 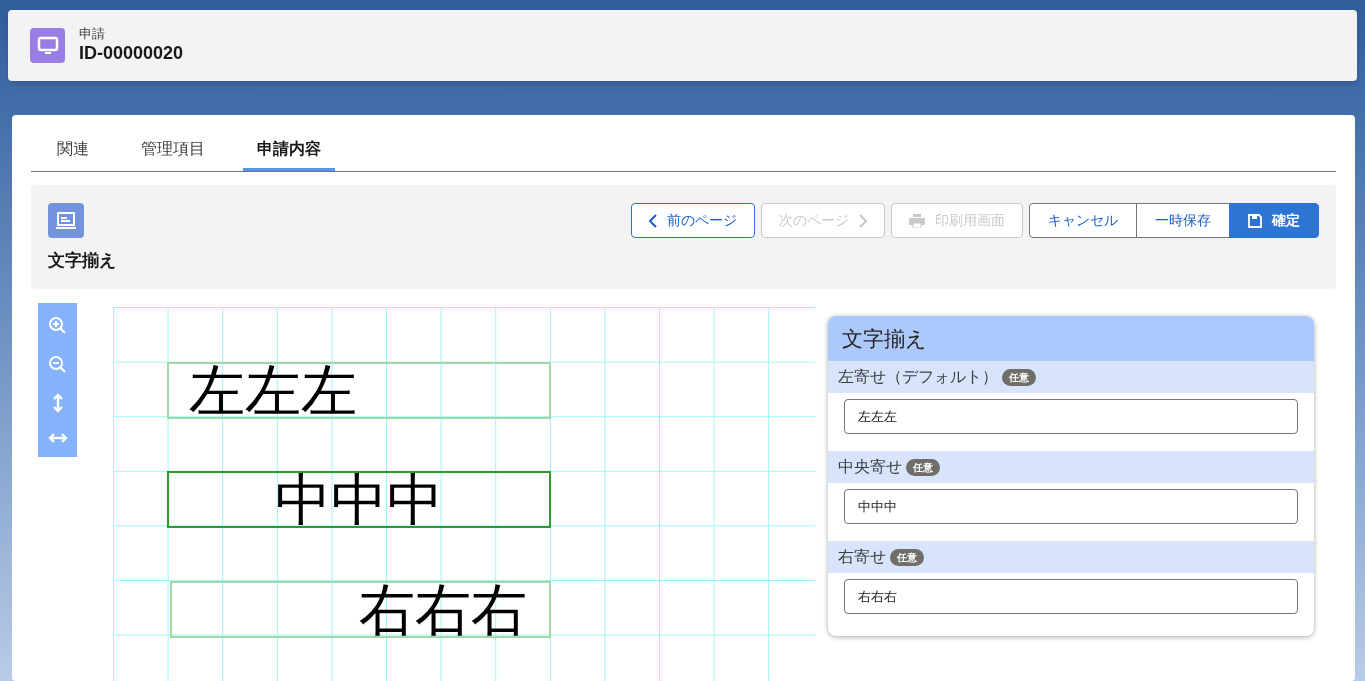 What do you see at coordinates (57, 437) in the screenshot?
I see `horizontal-arrows-icon` at bounding box center [57, 437].